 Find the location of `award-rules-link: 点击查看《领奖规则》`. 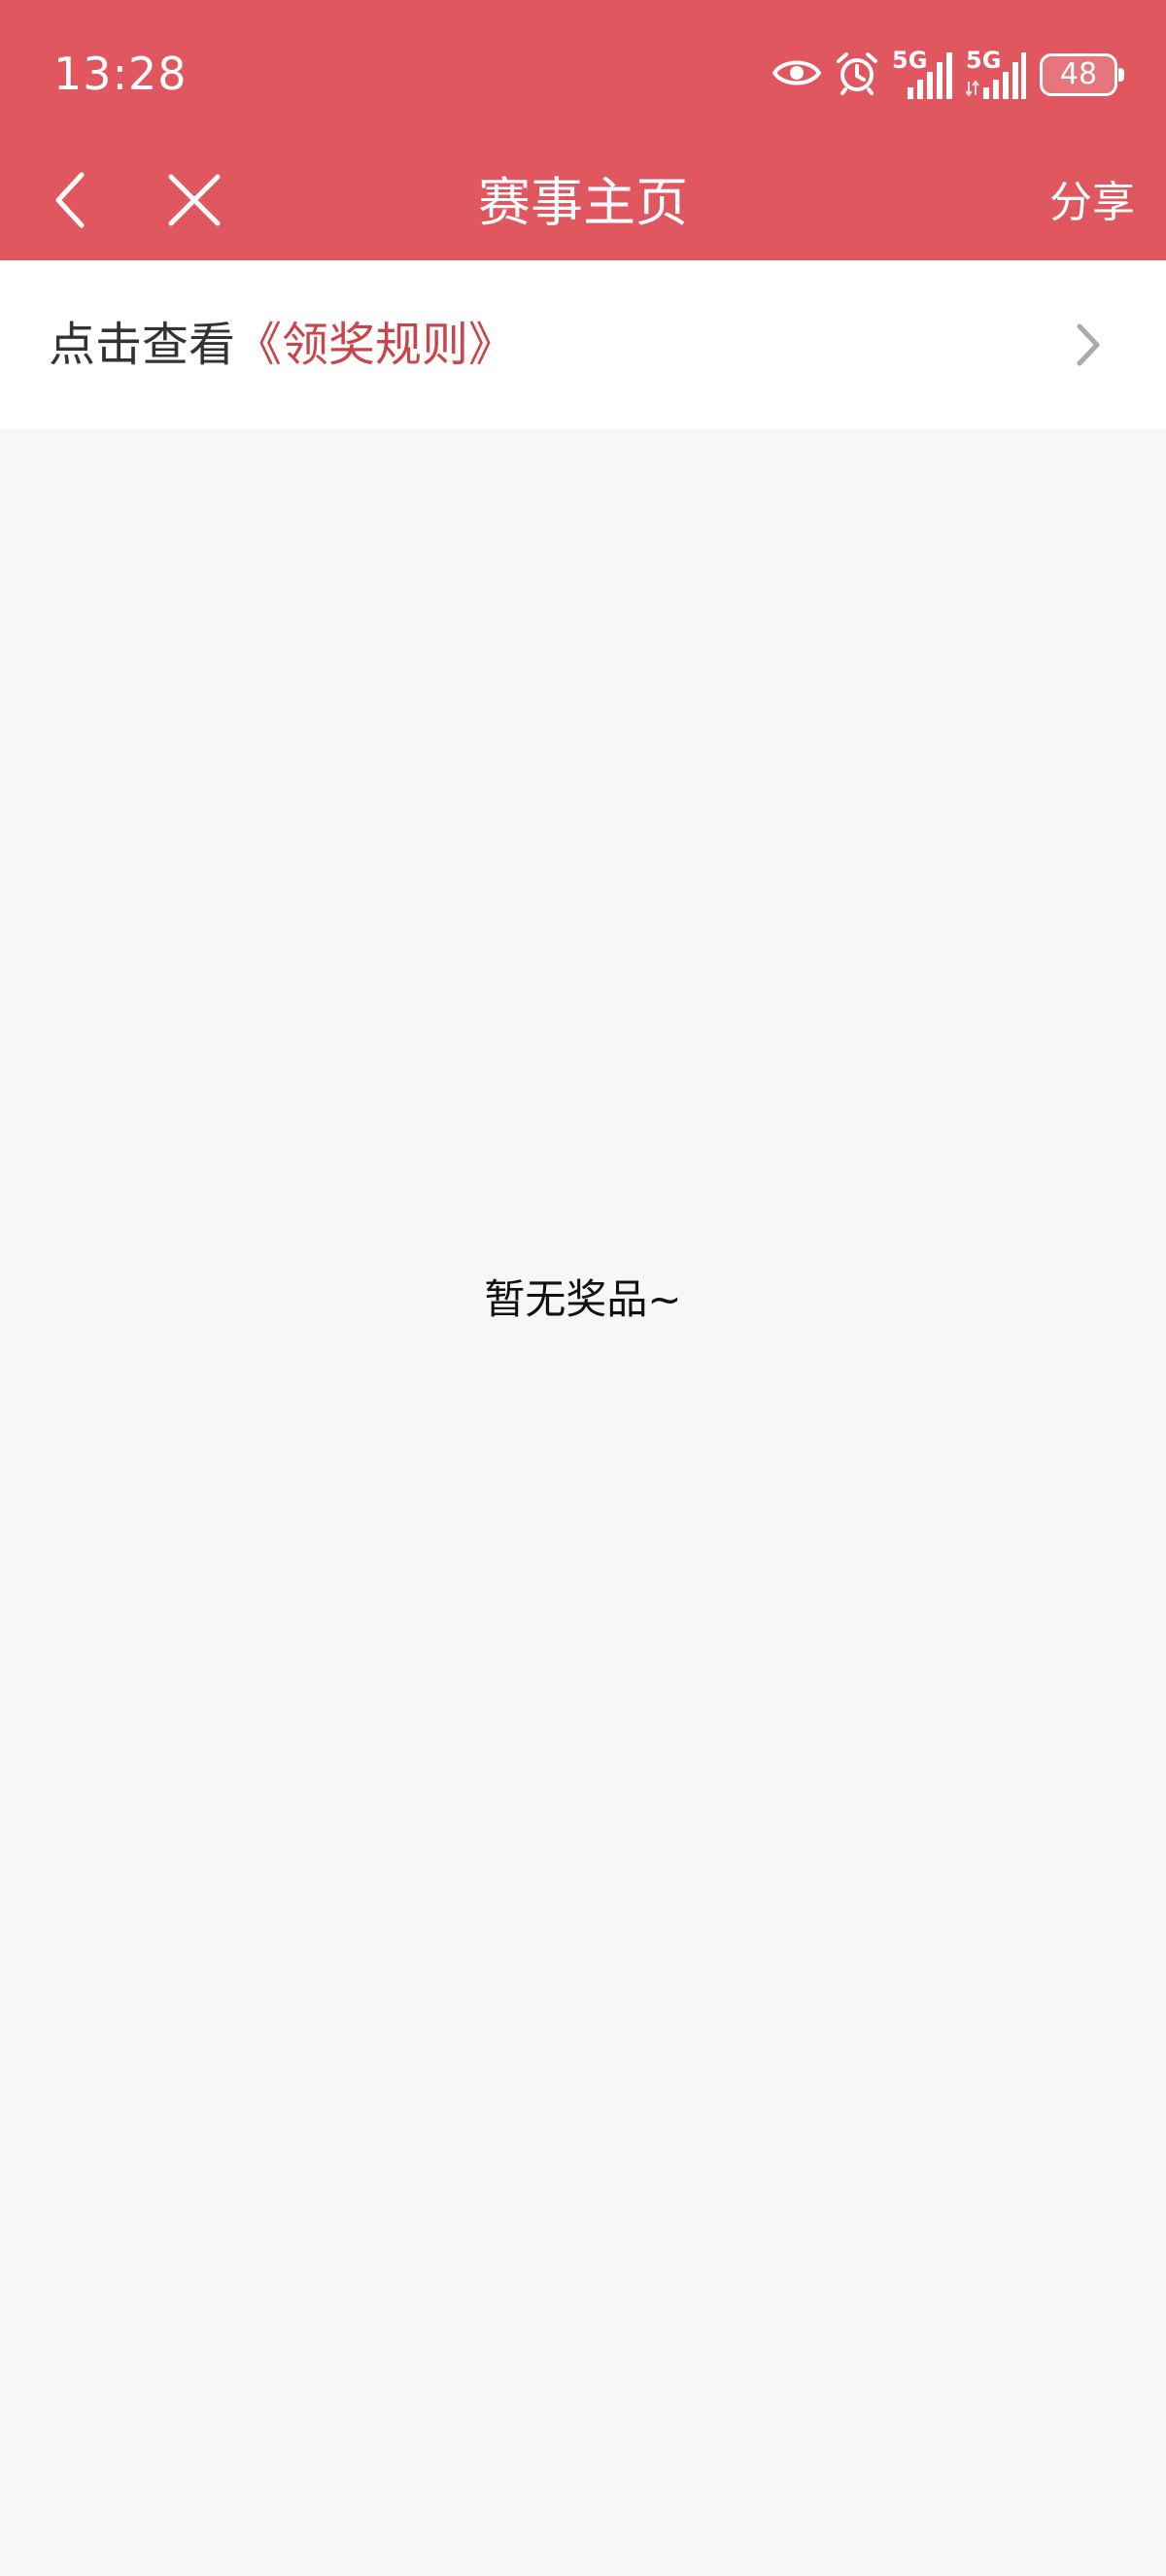

award-rules-link: 点击查看《领奖规则》 is located at coordinates (583, 344).